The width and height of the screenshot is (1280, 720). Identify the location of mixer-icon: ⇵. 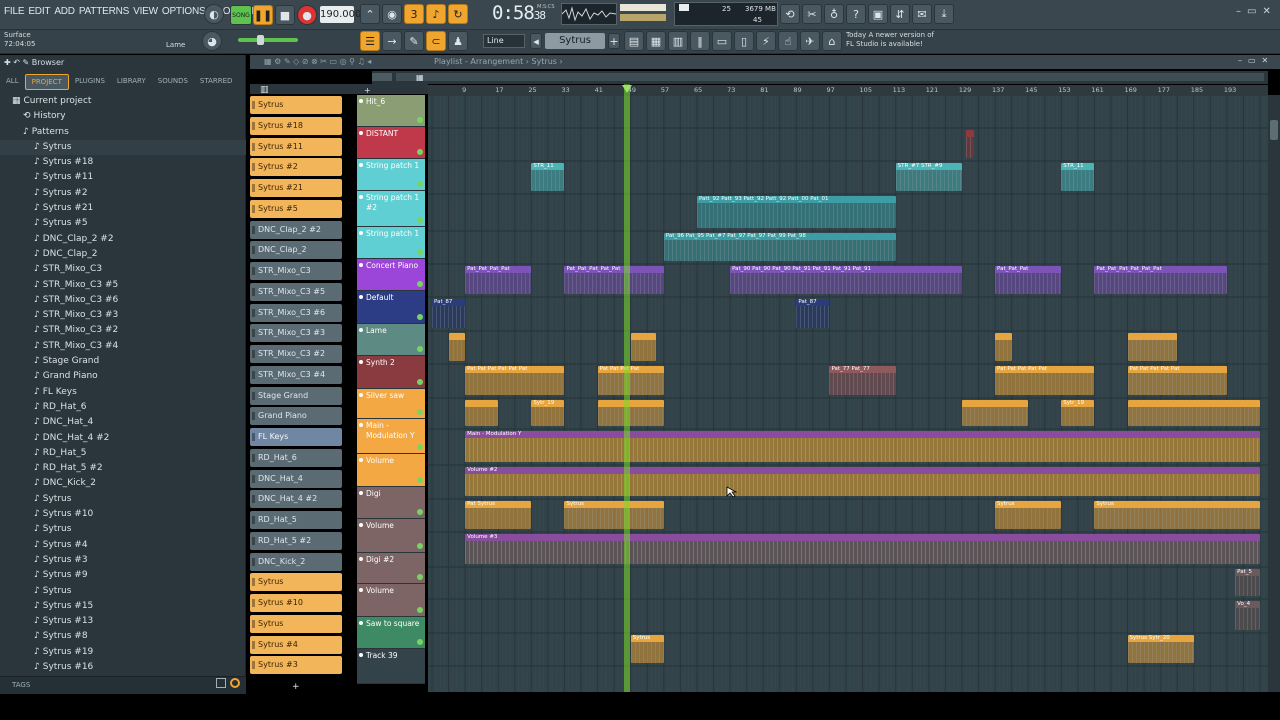
(900, 14).